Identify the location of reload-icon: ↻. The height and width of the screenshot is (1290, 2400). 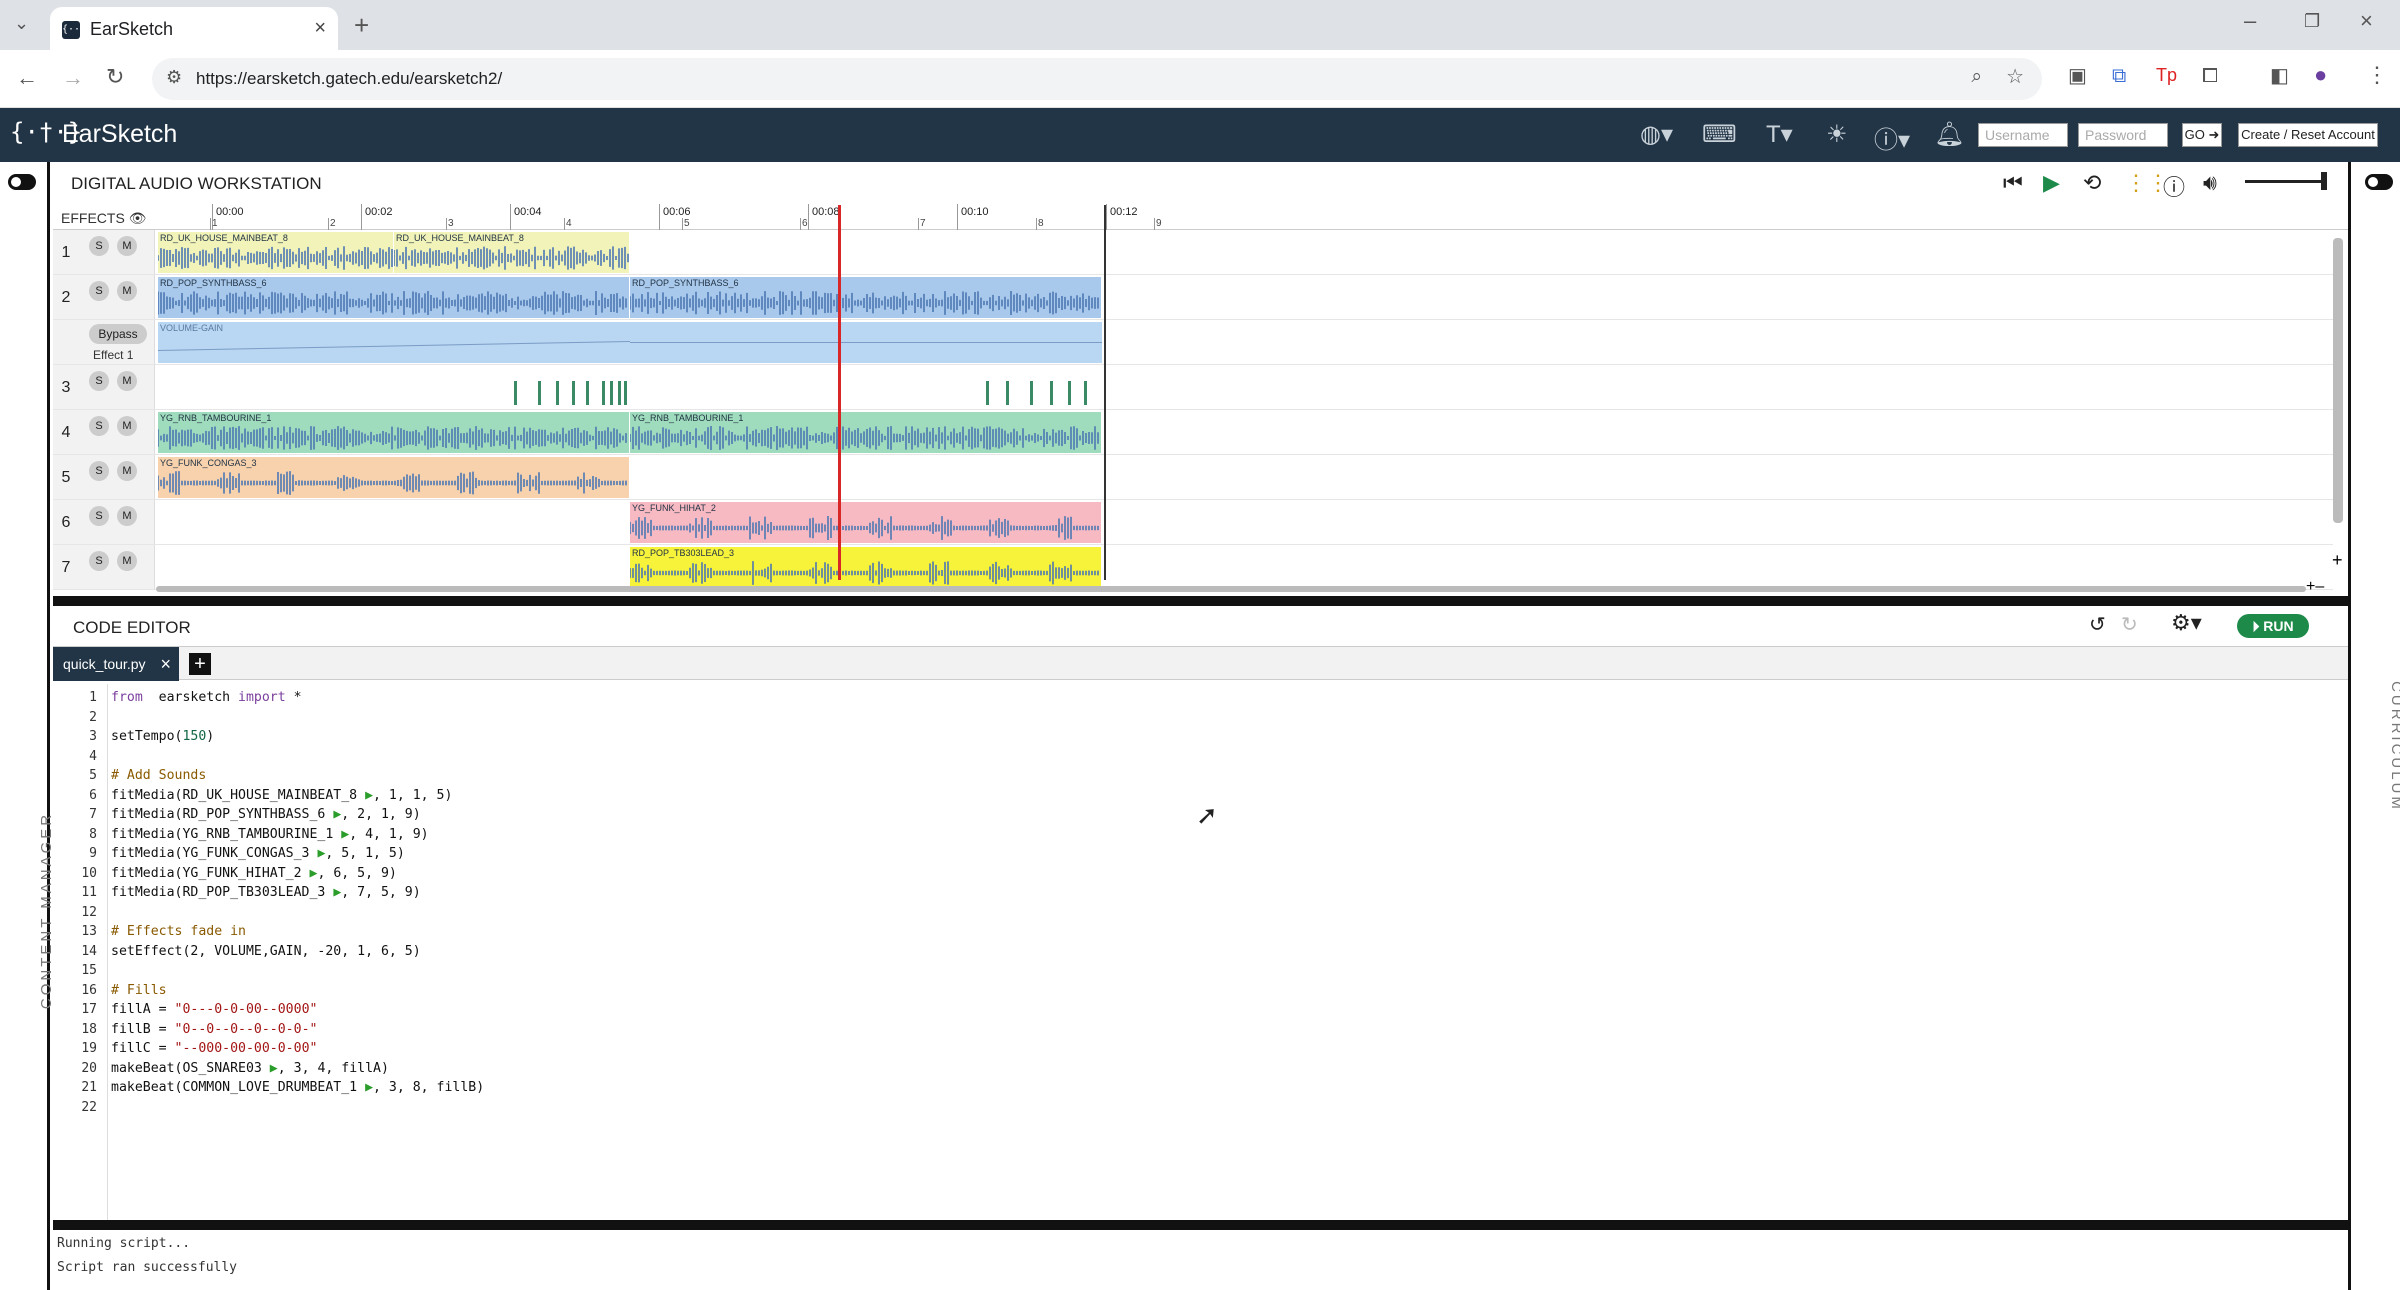
(115, 77).